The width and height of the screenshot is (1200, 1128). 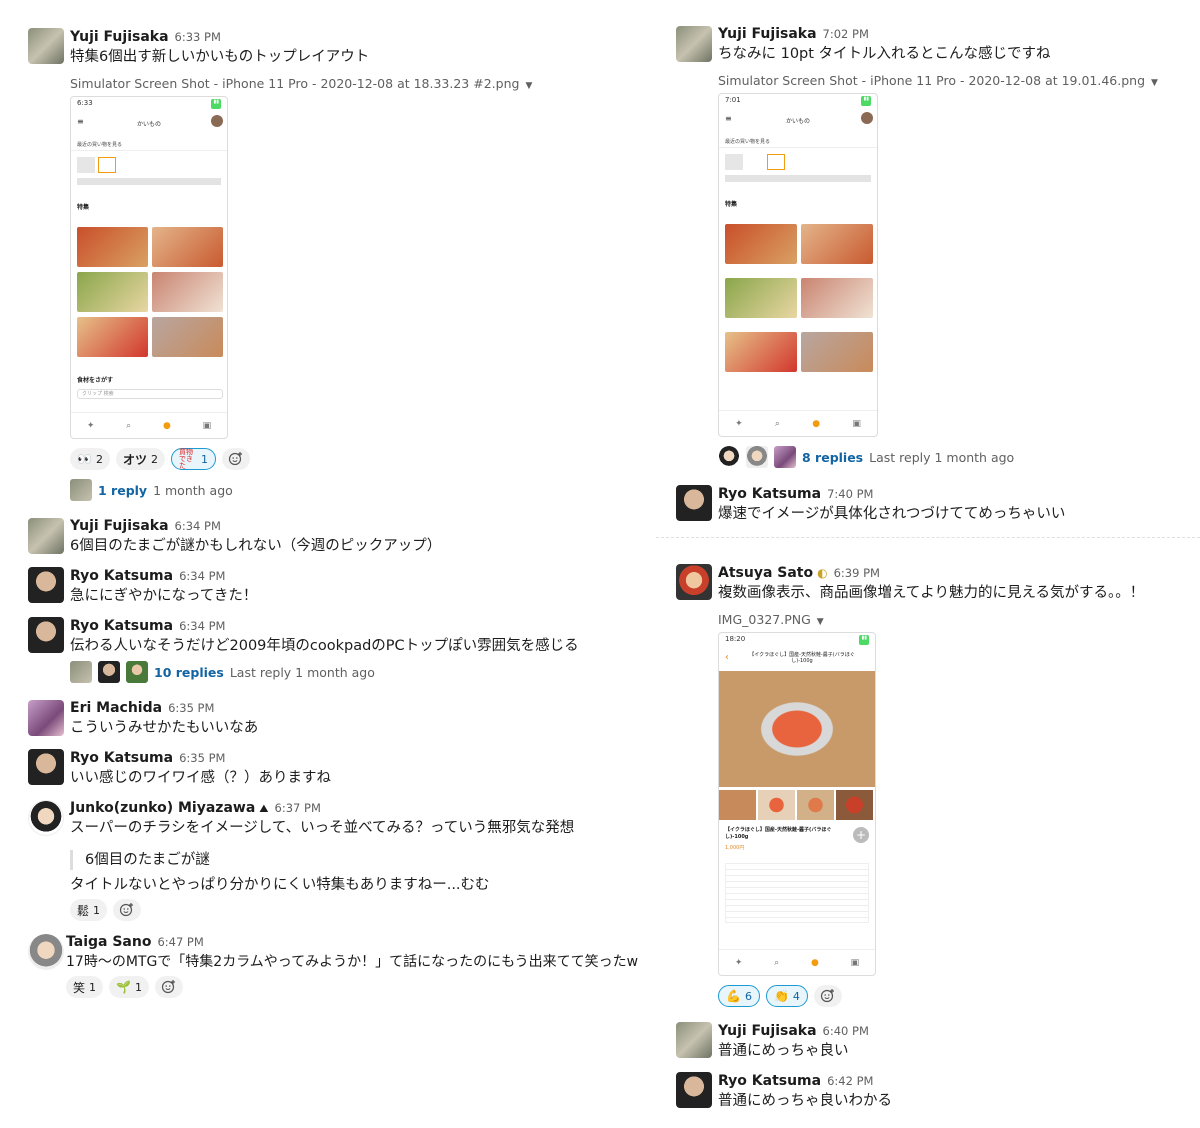 I want to click on message-text: 普通にめっちゃ良い, so click(x=783, y=1051).